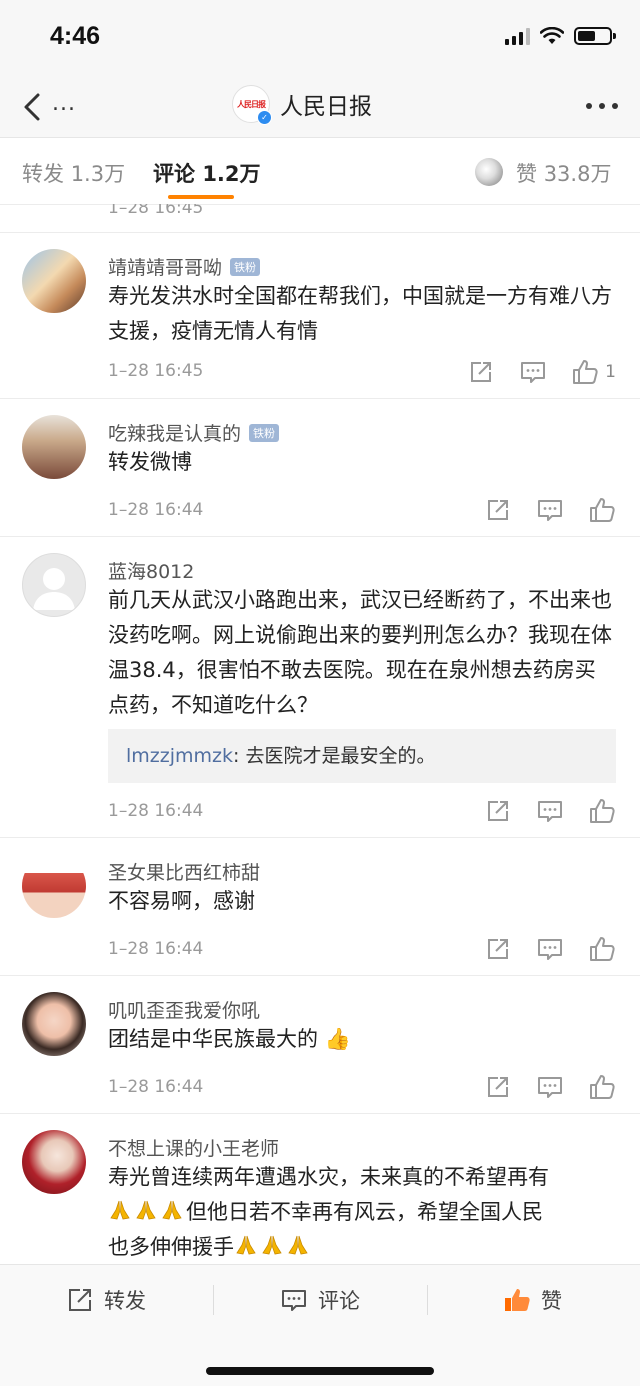  I want to click on like-count: 1, so click(610, 372).